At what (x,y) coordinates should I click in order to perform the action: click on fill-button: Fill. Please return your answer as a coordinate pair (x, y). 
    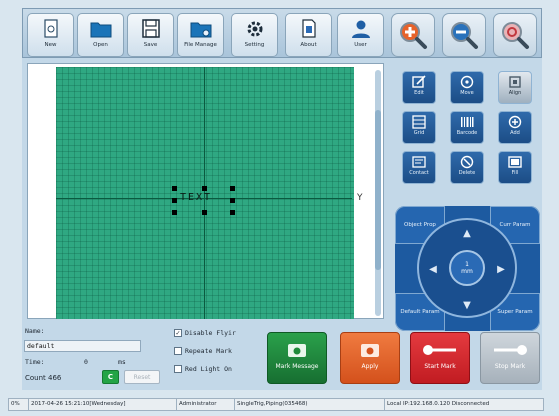
    Looking at the image, I should click on (515, 167).